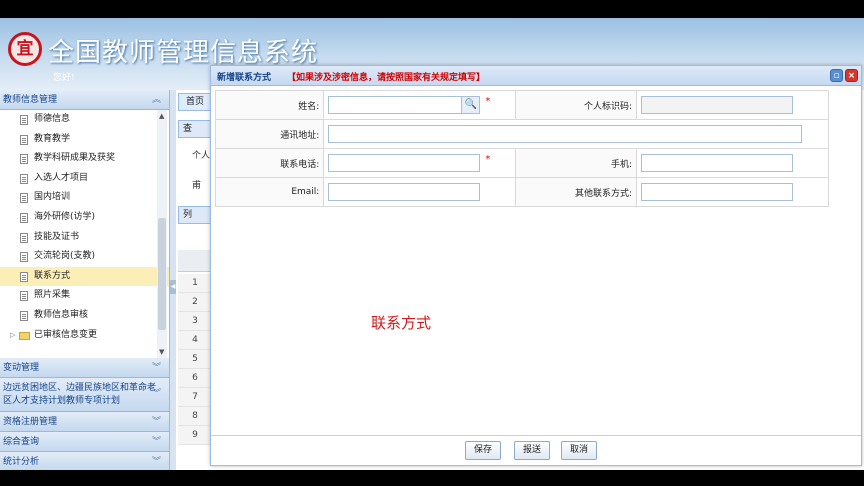 This screenshot has height=486, width=864. Describe the element at coordinates (84, 159) in the screenshot. I see `tree-item-research: 教学科研成果及获奖` at that location.